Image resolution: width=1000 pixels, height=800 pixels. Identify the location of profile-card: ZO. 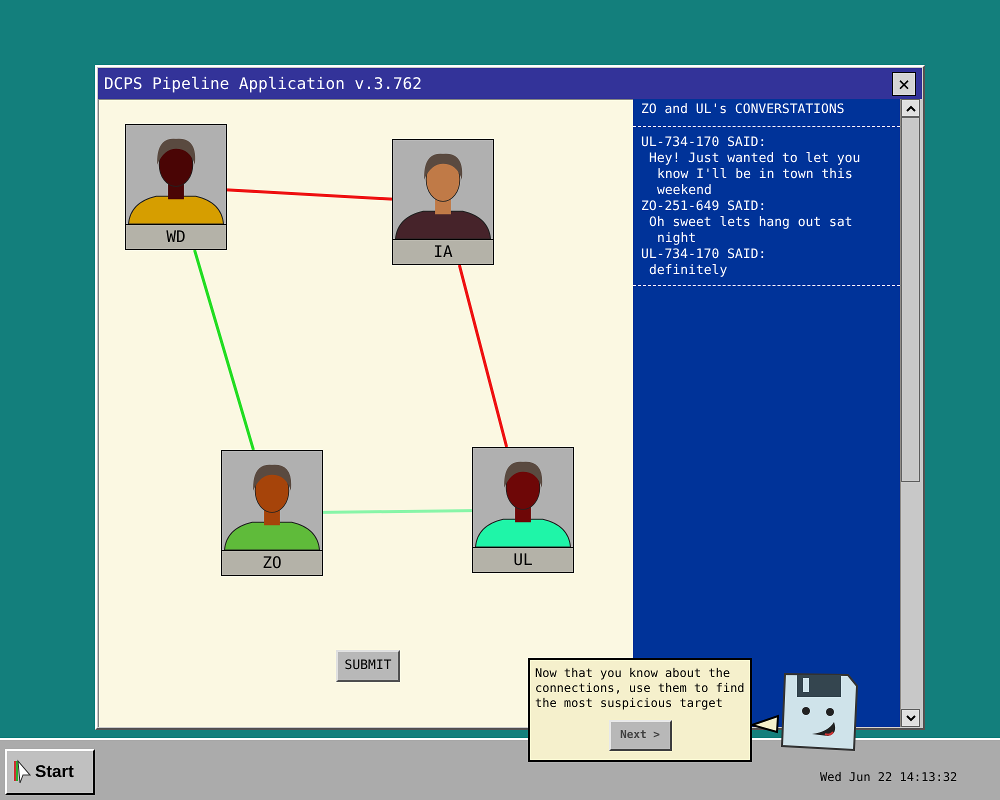
(272, 513).